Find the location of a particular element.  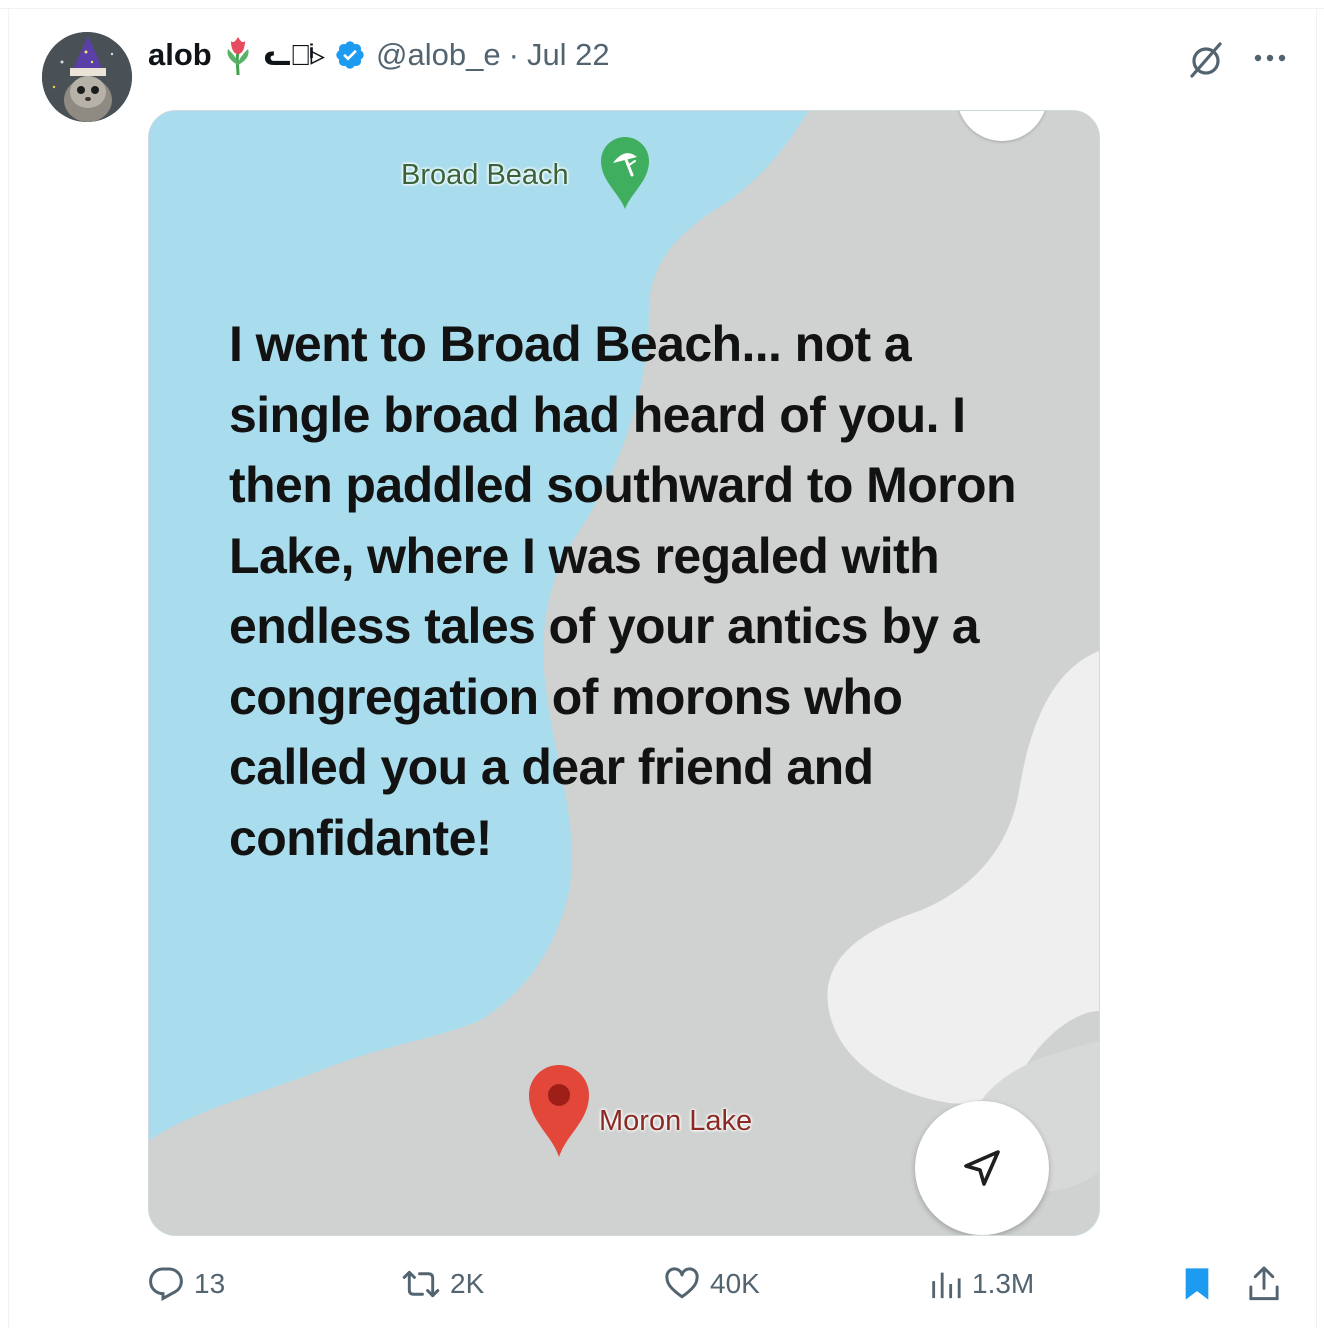

tweet-date: Jul 22 is located at coordinates (568, 55).